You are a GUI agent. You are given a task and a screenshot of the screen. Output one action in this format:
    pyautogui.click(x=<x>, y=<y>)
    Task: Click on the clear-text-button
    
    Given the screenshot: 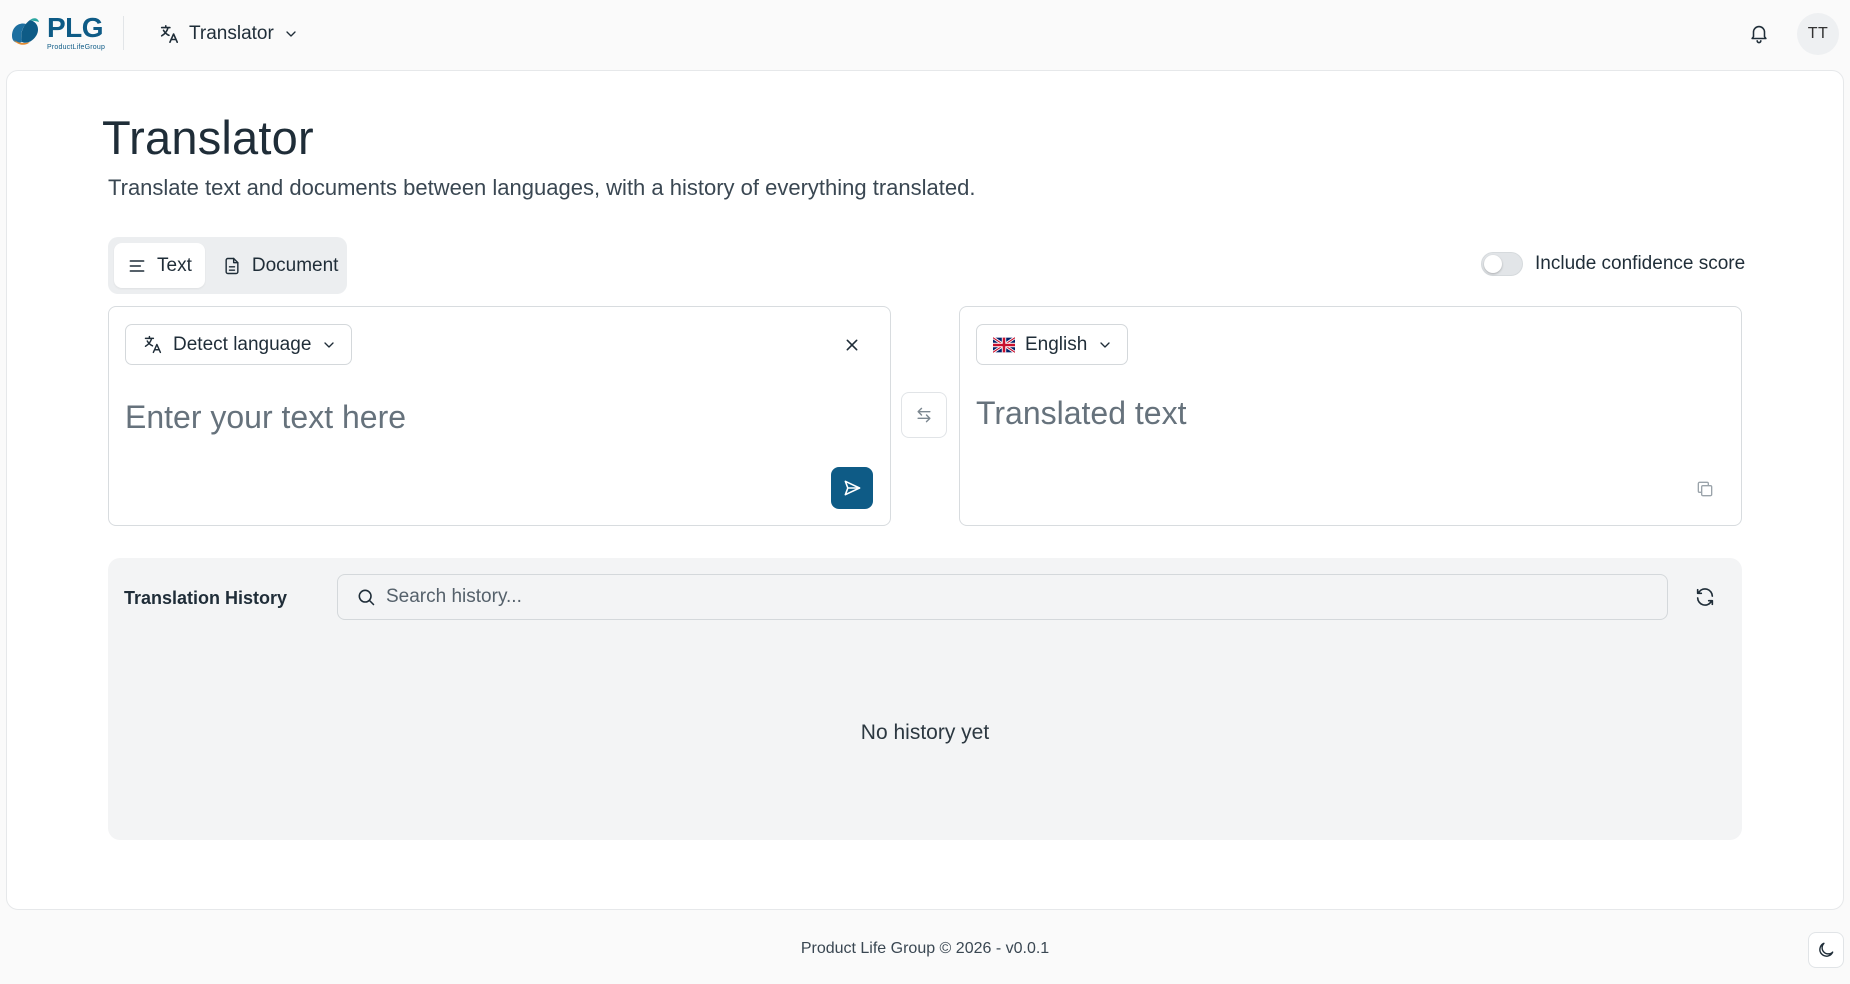 What is the action you would take?
    pyautogui.click(x=852, y=345)
    